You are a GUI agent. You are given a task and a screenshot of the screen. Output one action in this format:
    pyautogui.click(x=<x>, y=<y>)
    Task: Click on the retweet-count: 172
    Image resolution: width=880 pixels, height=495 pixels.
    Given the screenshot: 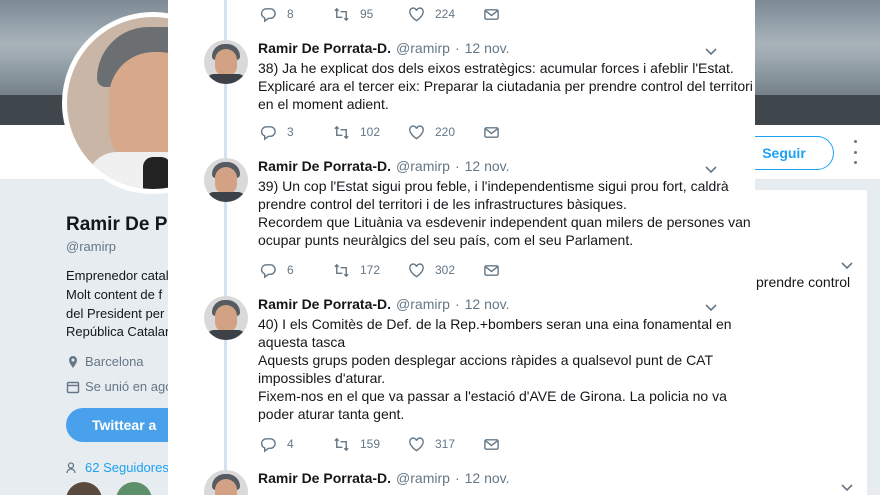 What is the action you would take?
    pyautogui.click(x=370, y=270)
    